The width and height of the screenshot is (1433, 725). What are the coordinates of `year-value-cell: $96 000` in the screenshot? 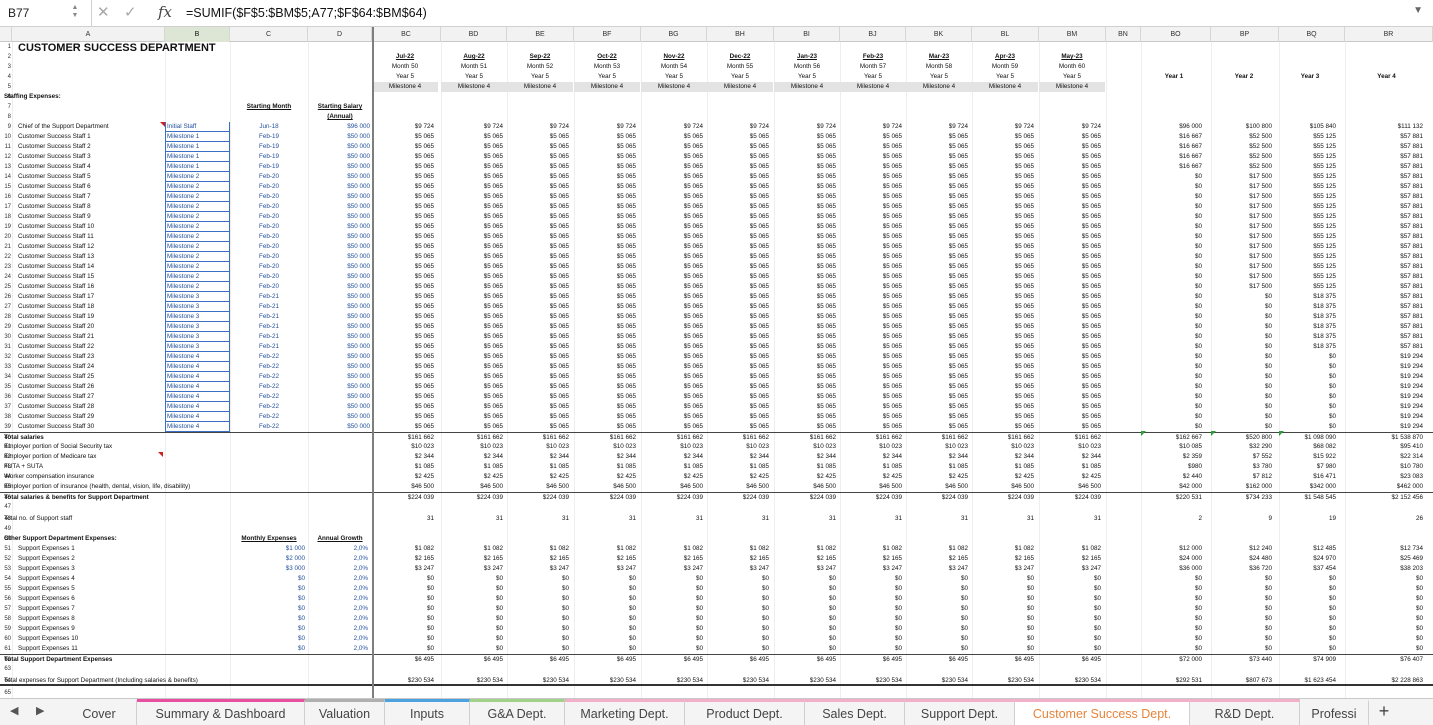 It's located at (1171, 127).